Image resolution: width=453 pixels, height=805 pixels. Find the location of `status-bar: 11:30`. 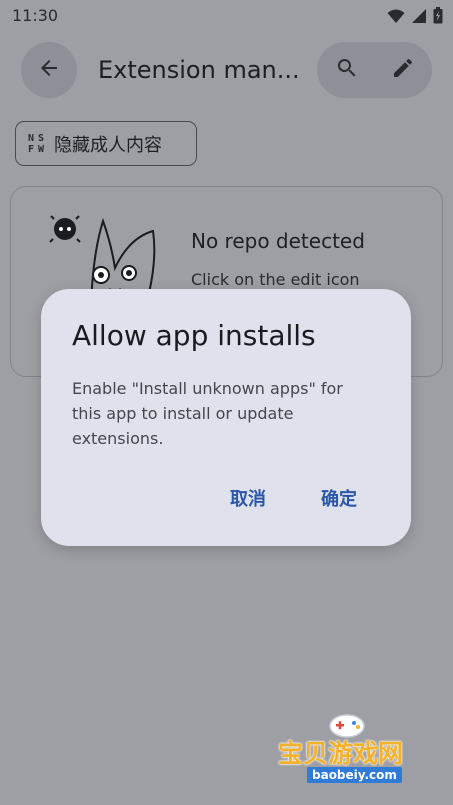

status-bar: 11:30 is located at coordinates (226, 16).